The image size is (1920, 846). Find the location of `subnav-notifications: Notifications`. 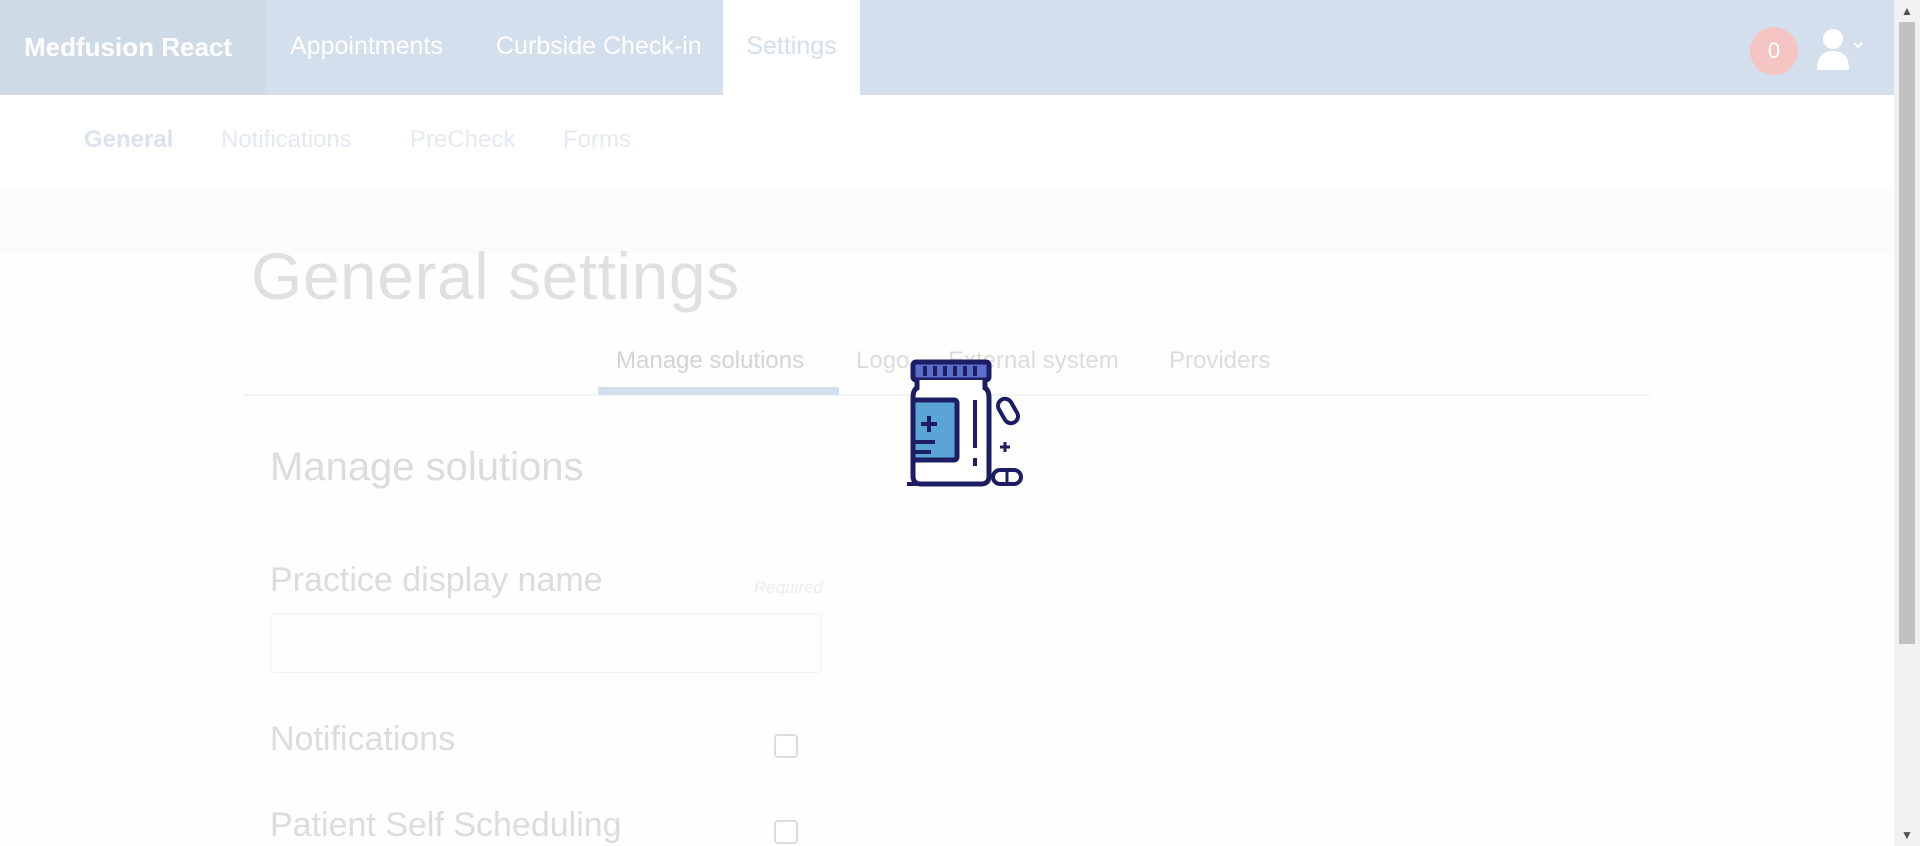

subnav-notifications: Notifications is located at coordinates (286, 140).